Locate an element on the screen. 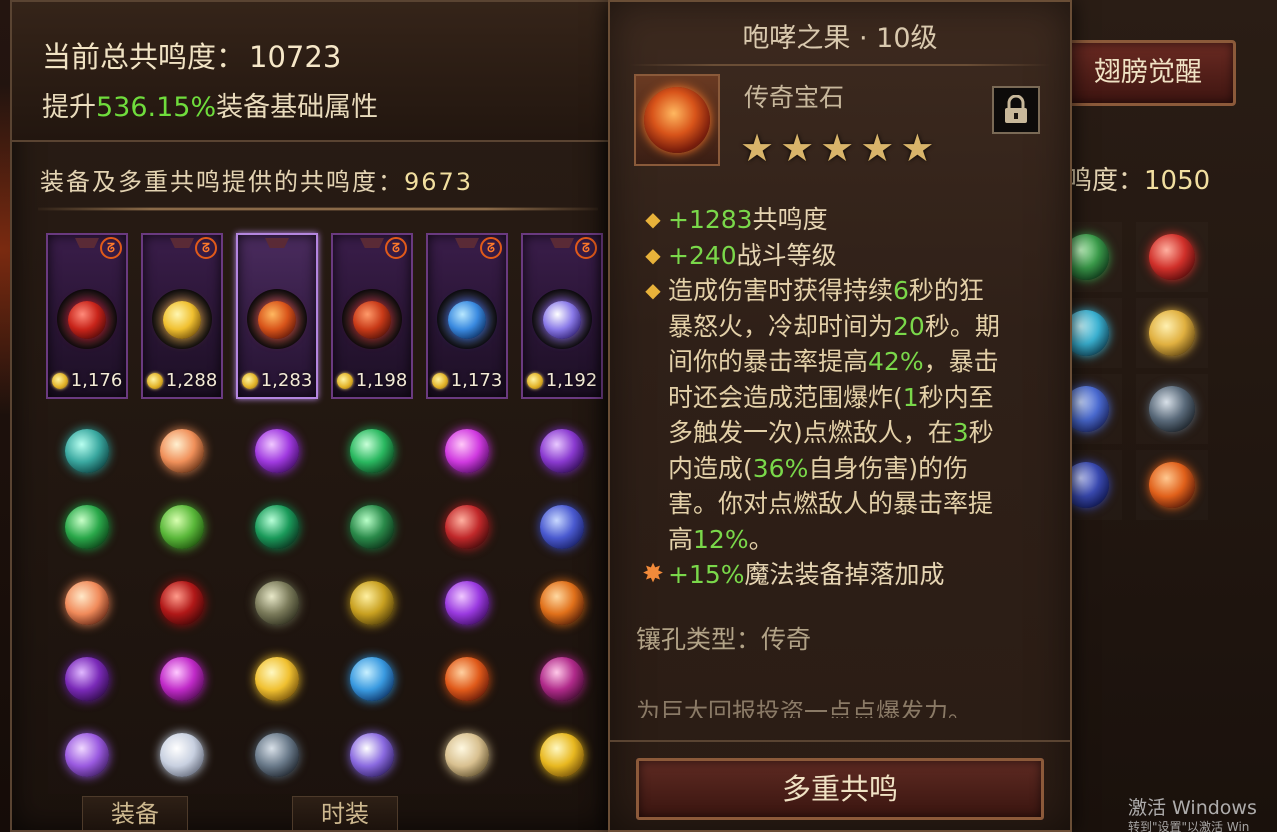  resonance-summary: 当前总共鸣度： 10723 提升536.15%装备基础属性 is located at coordinates (310, 72).